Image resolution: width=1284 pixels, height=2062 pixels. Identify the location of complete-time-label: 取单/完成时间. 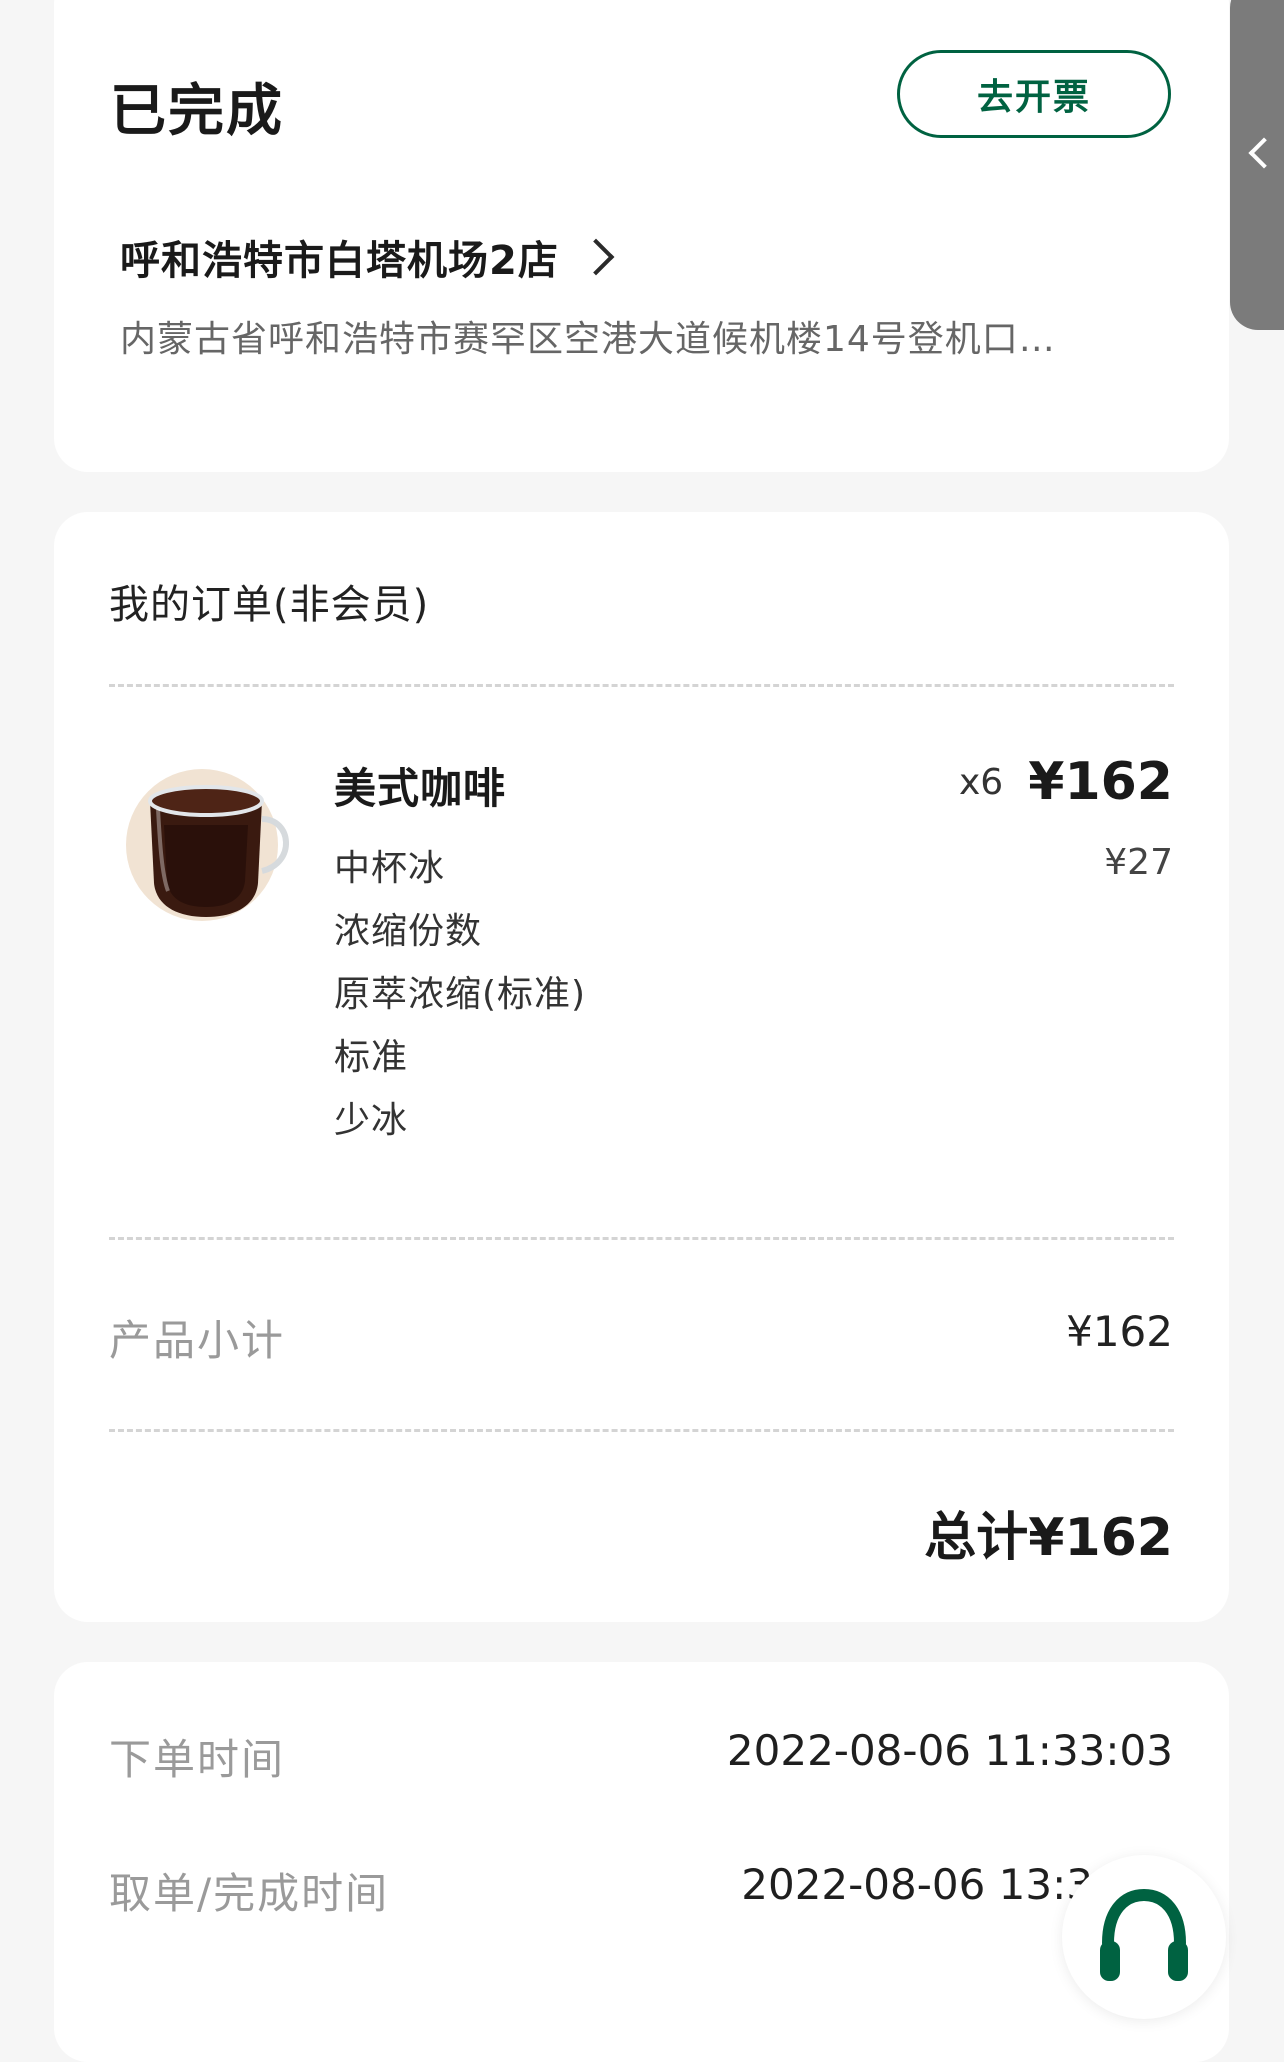
(249, 1893).